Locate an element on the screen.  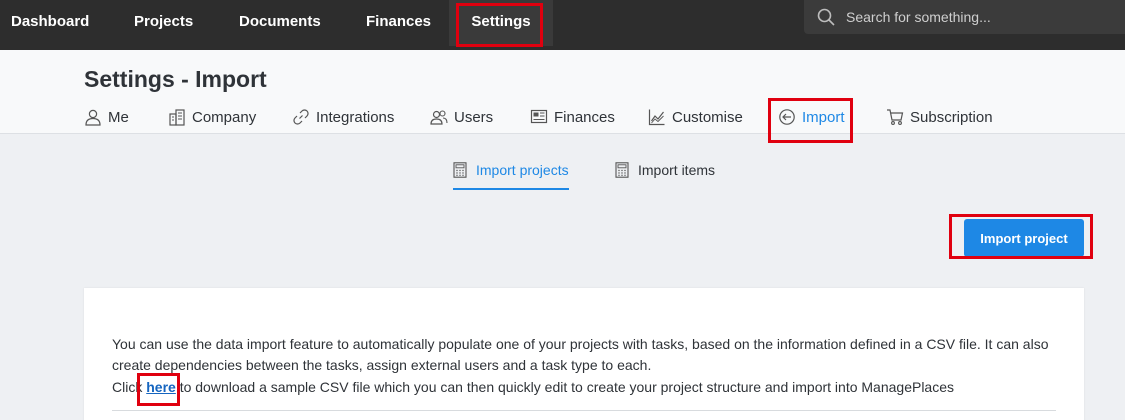
download-prefix: Click is located at coordinates (129, 387).